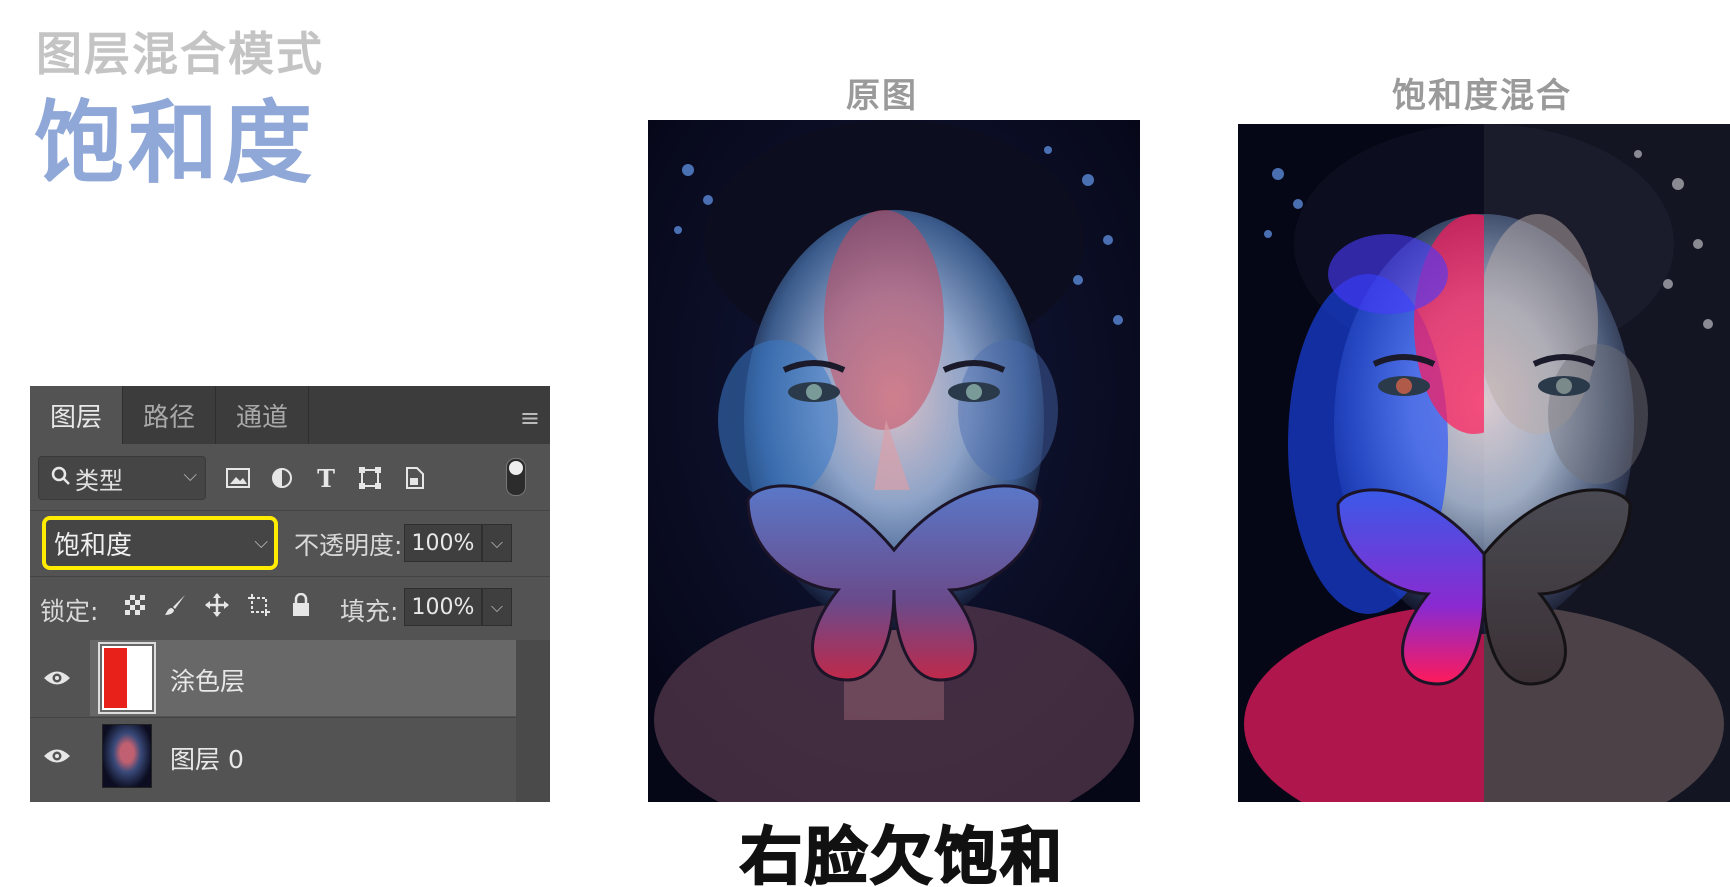 This screenshot has height=887, width=1730. I want to click on blend-row: 饱和度 ⌵ 不透明度: 100% ⌵, so click(290, 544).